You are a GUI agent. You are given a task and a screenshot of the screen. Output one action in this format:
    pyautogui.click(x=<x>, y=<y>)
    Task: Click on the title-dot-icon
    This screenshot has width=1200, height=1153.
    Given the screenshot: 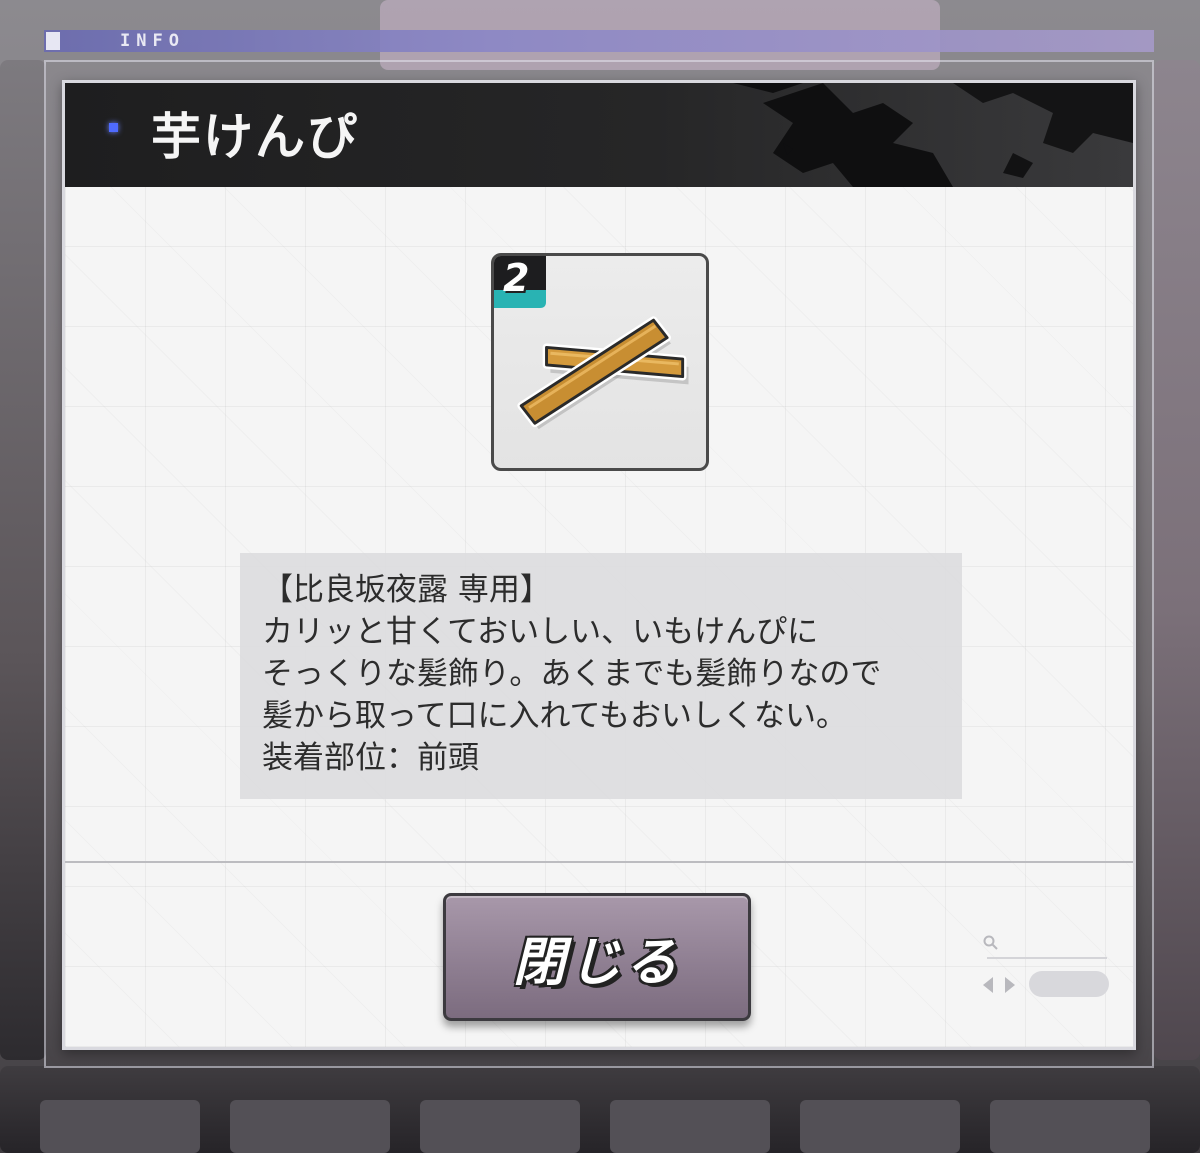 What is the action you would take?
    pyautogui.click(x=113, y=127)
    